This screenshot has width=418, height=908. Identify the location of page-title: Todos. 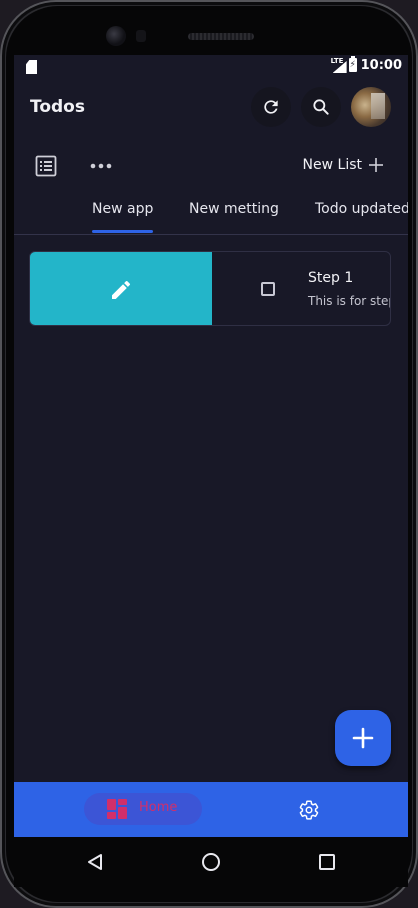
(57, 107).